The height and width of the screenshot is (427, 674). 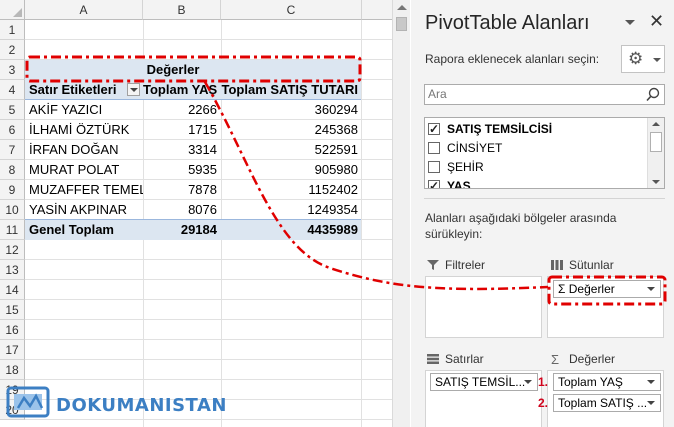 What do you see at coordinates (12, 330) in the screenshot?
I see `row-header-16: 16` at bounding box center [12, 330].